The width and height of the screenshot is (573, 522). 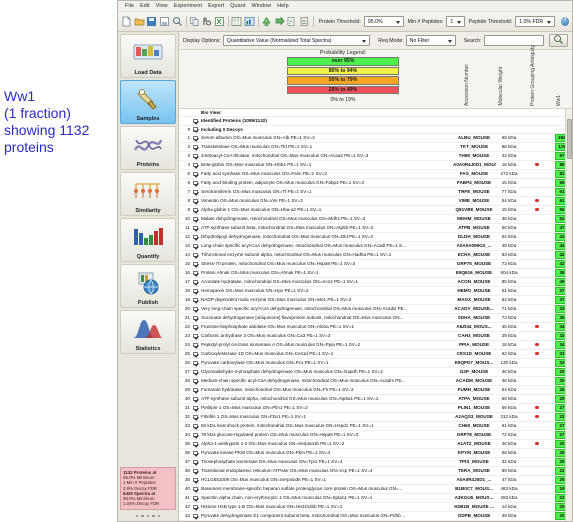 What do you see at coordinates (501, 86) in the screenshot?
I see `column-header-molecular-weight: Molecular Weight` at bounding box center [501, 86].